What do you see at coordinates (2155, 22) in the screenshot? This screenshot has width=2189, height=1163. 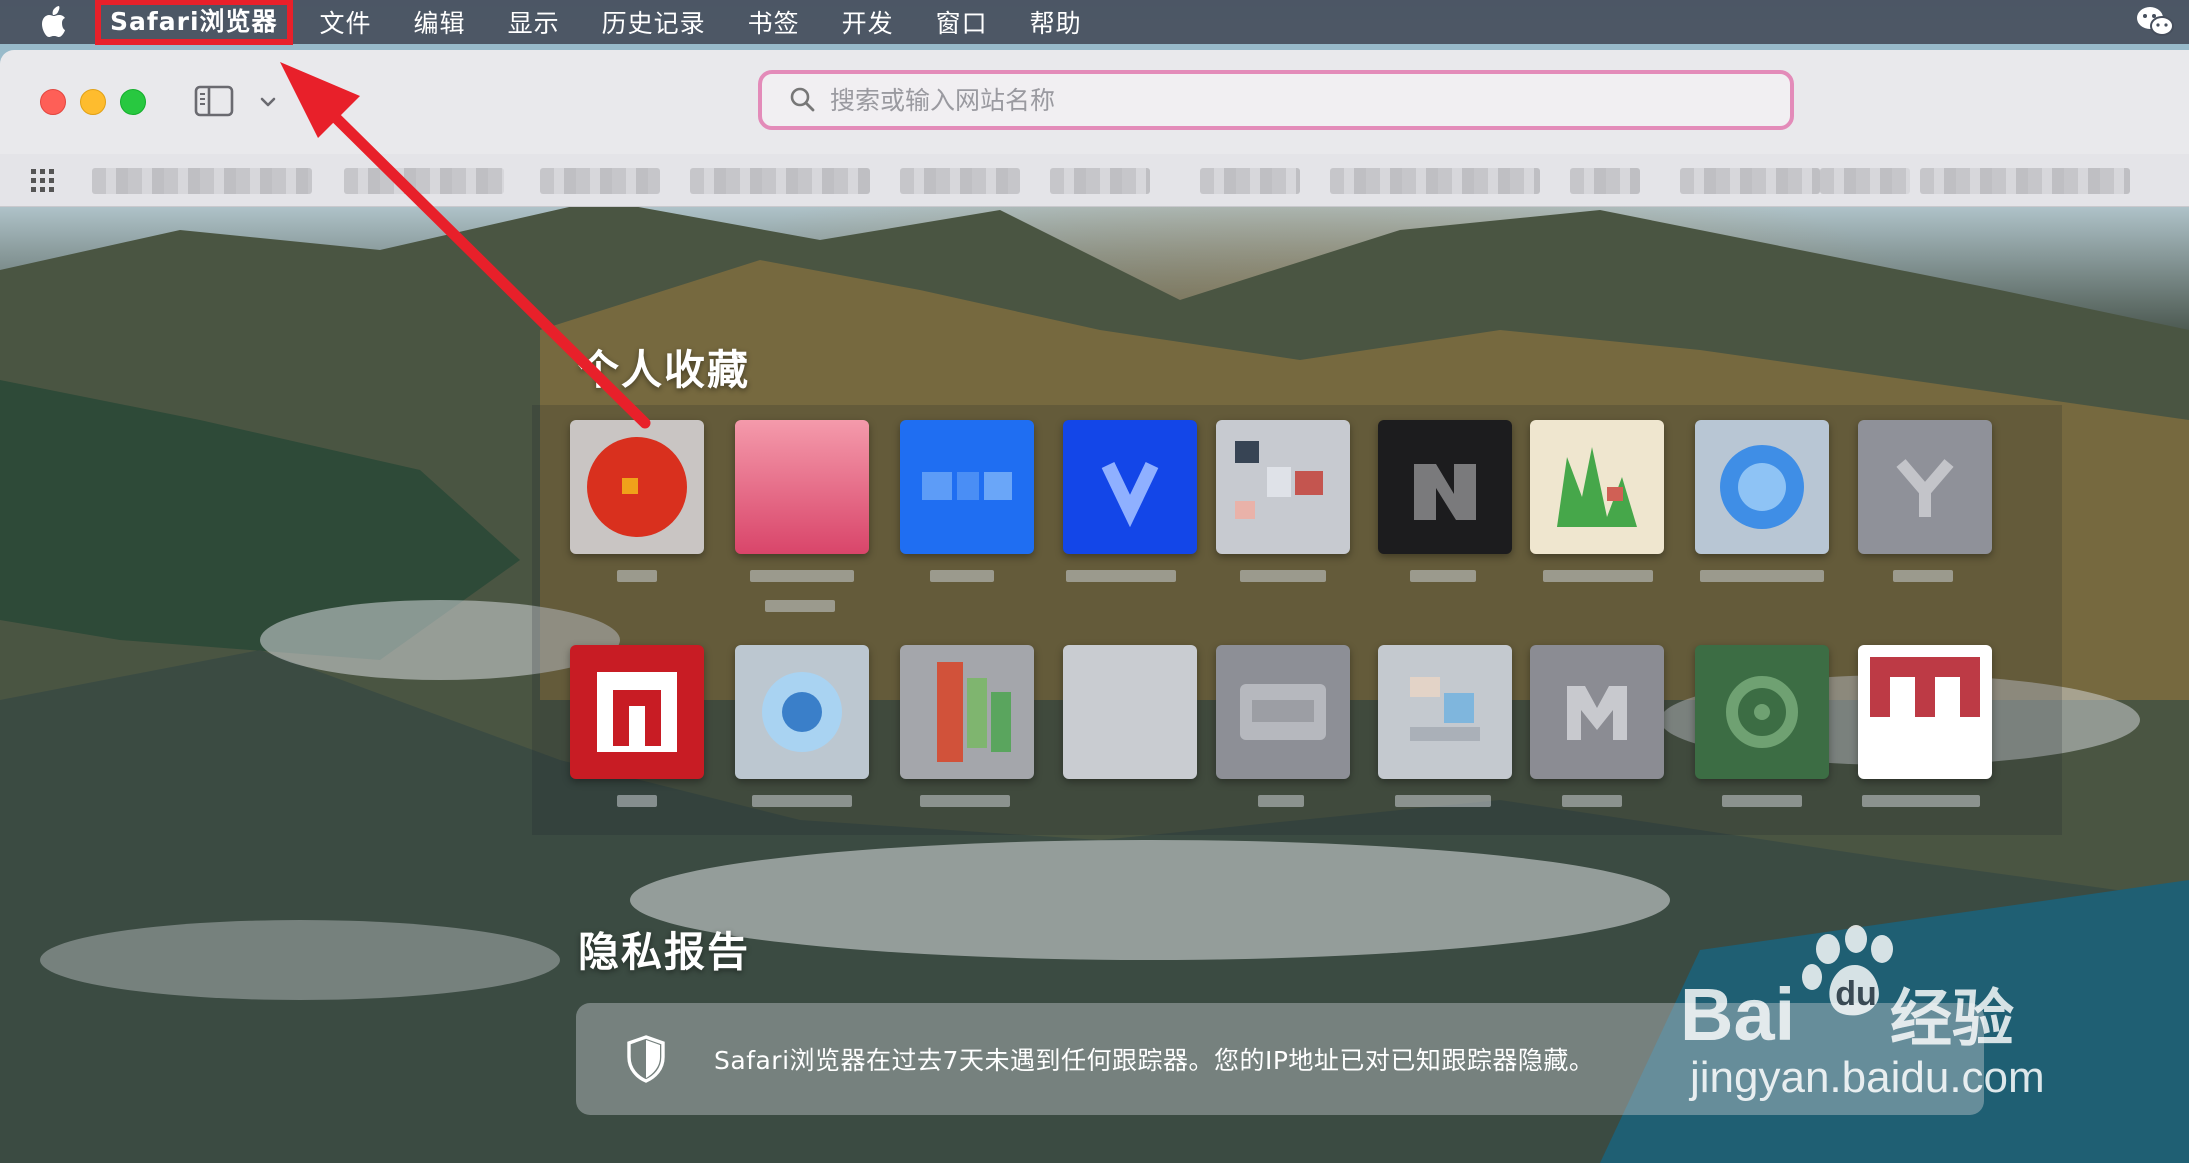 I see `wechat-tray-icon` at bounding box center [2155, 22].